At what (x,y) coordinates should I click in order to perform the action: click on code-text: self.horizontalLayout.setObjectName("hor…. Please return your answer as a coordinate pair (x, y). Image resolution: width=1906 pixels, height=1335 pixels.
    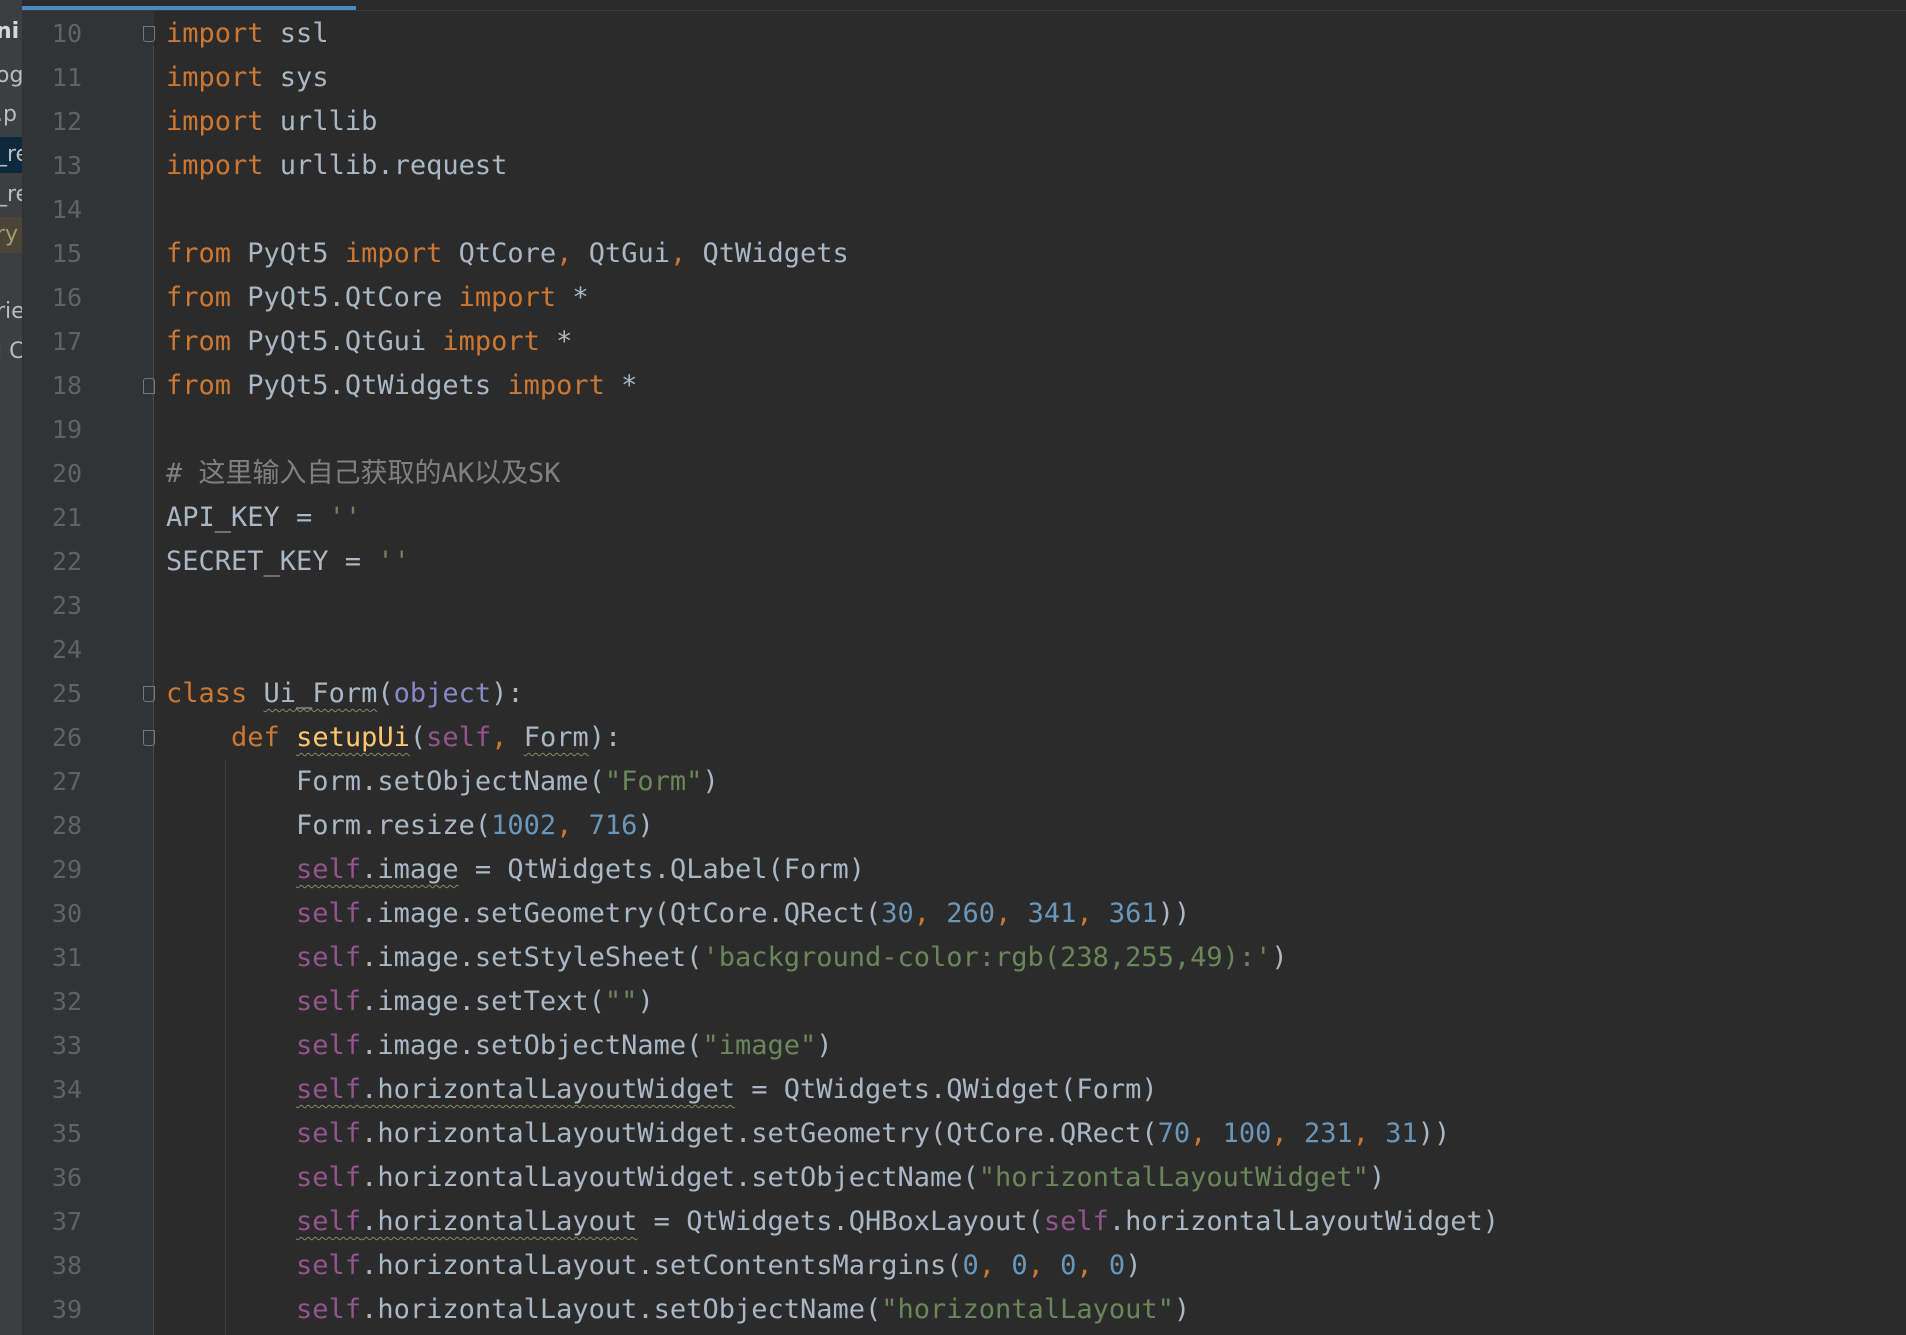
    Looking at the image, I should click on (678, 1310).